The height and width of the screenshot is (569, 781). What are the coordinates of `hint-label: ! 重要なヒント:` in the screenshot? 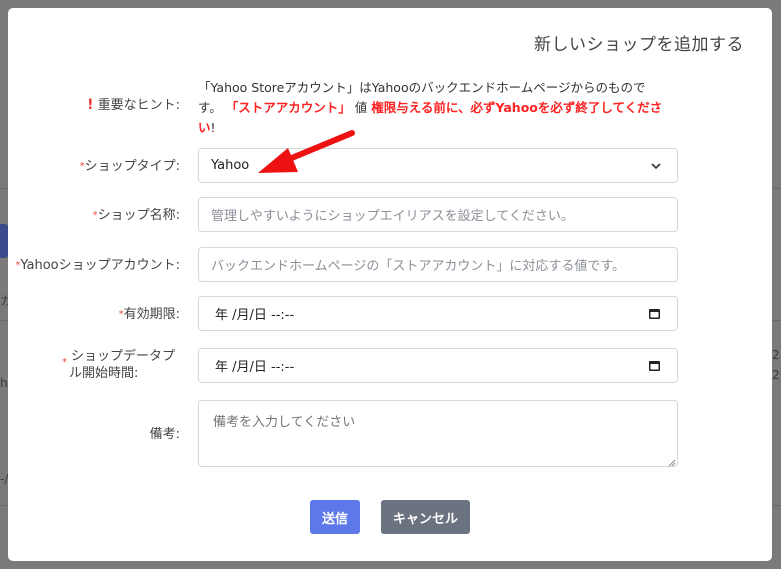 It's located at (133, 105).